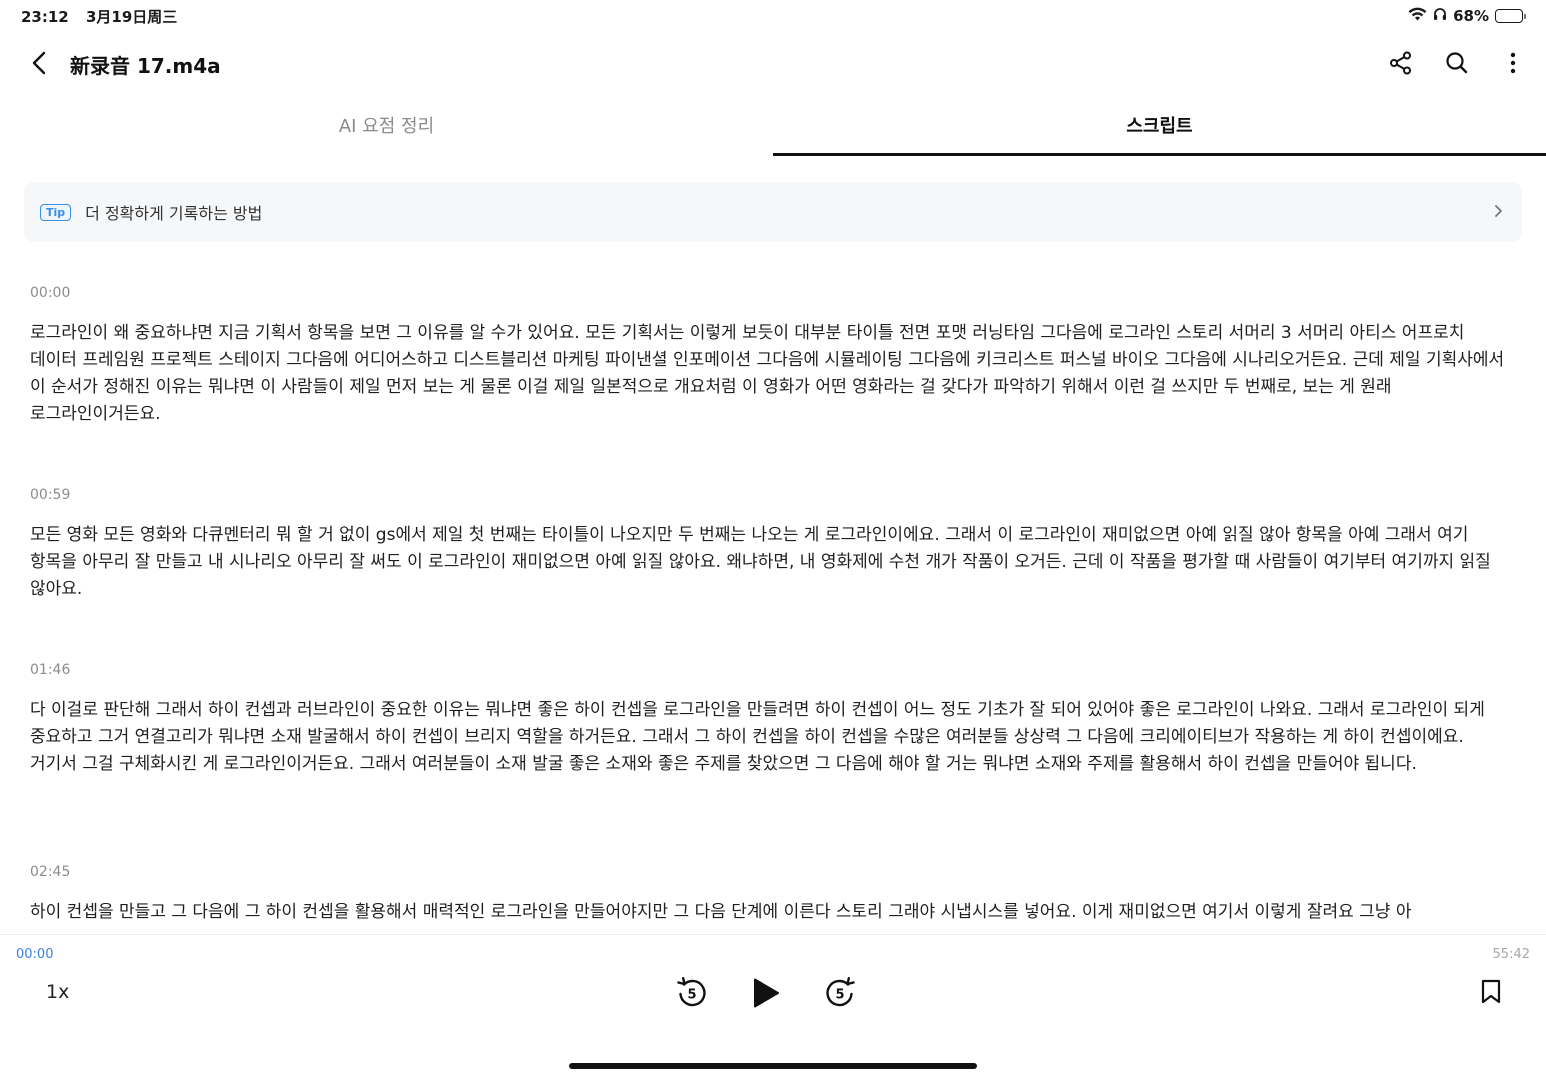  What do you see at coordinates (1513, 63) in the screenshot?
I see `more-icon` at bounding box center [1513, 63].